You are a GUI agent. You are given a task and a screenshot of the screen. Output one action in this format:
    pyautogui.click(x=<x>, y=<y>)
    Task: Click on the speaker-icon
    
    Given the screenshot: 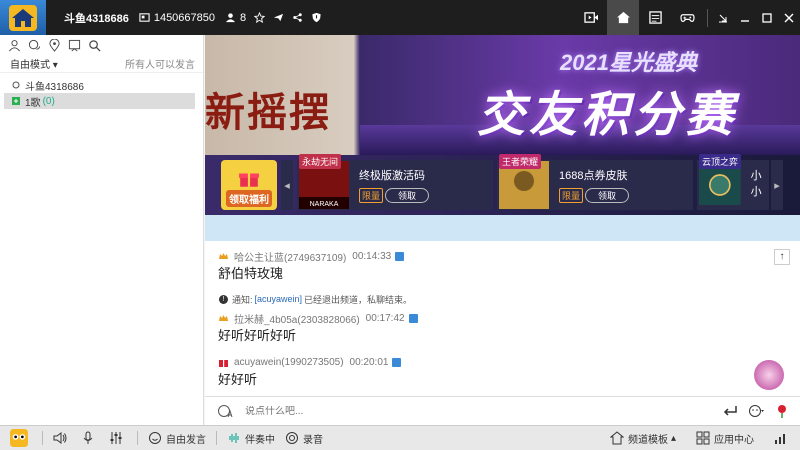 What is the action you would take?
    pyautogui.click(x=60, y=438)
    